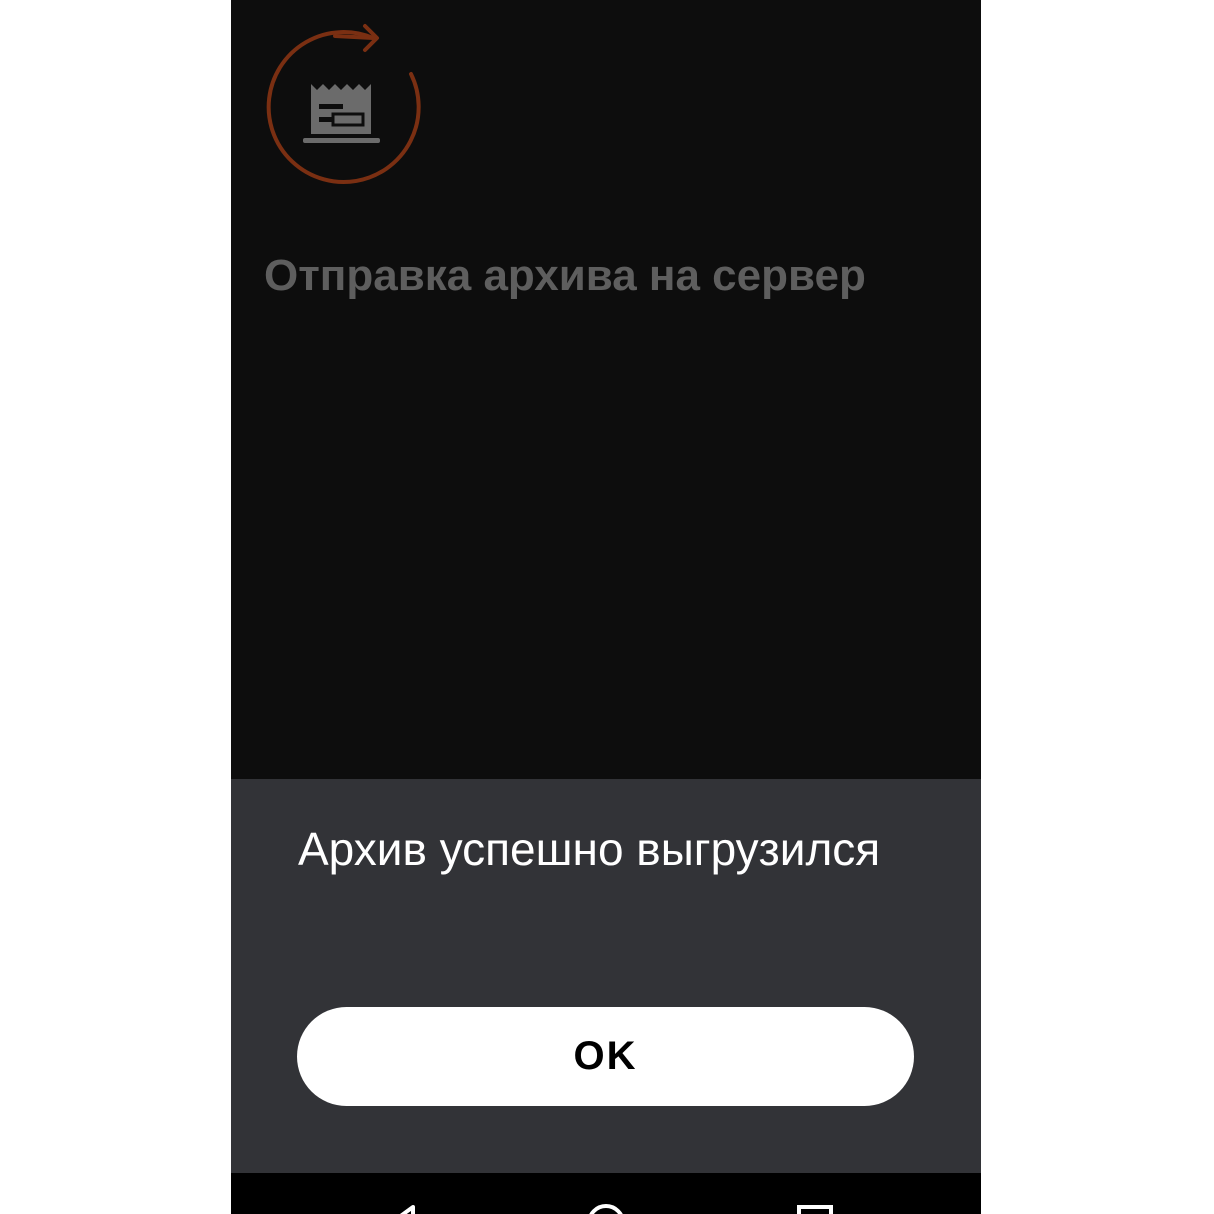  Describe the element at coordinates (606, 1207) in the screenshot. I see `home-icon` at that location.